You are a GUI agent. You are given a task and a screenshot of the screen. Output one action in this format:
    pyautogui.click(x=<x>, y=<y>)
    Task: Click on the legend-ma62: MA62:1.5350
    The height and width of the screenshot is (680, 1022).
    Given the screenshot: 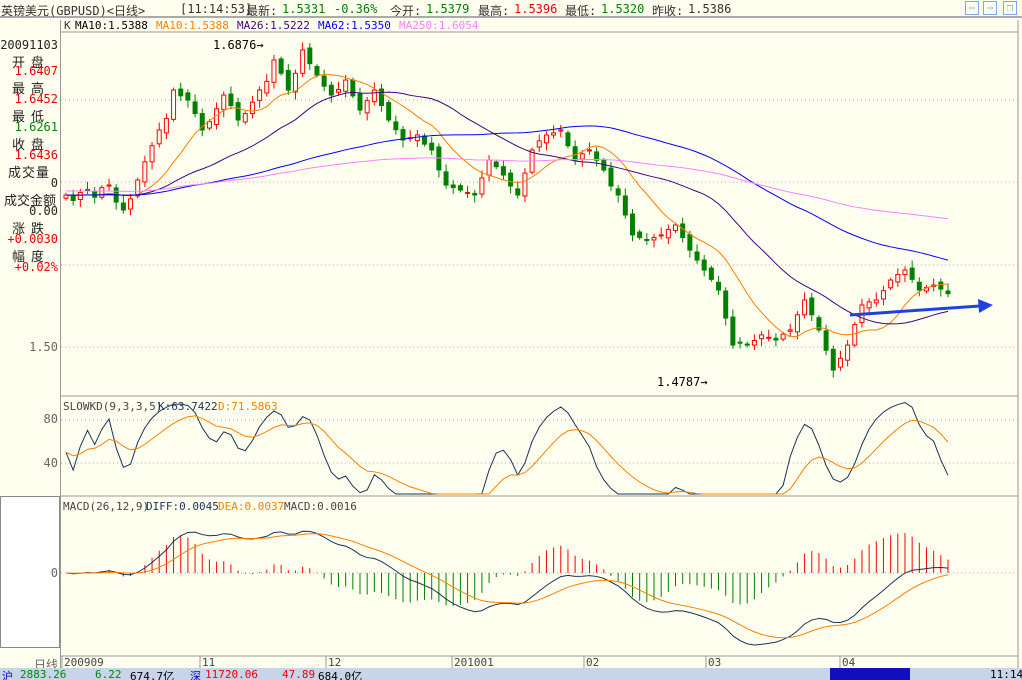 What is the action you would take?
    pyautogui.click(x=354, y=25)
    